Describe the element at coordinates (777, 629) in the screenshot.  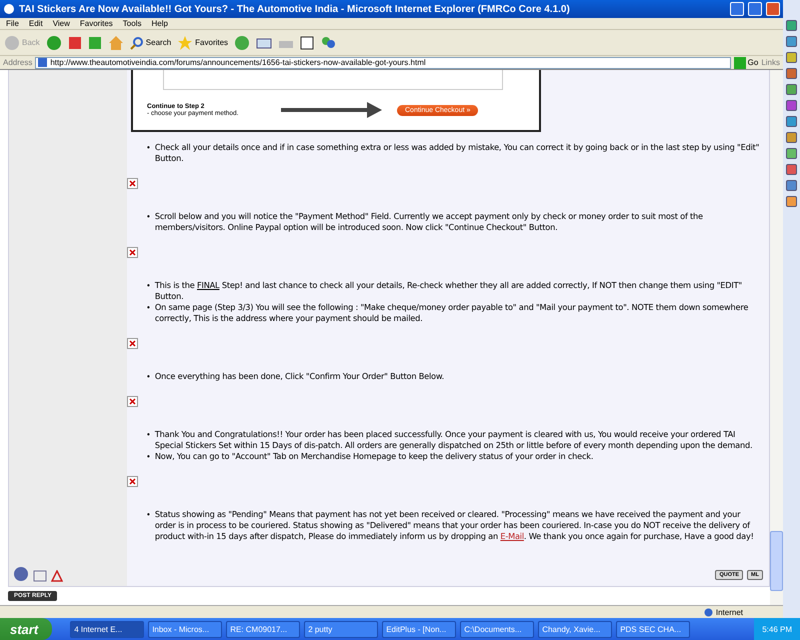
I see `clock: 5:46 PM` at that location.